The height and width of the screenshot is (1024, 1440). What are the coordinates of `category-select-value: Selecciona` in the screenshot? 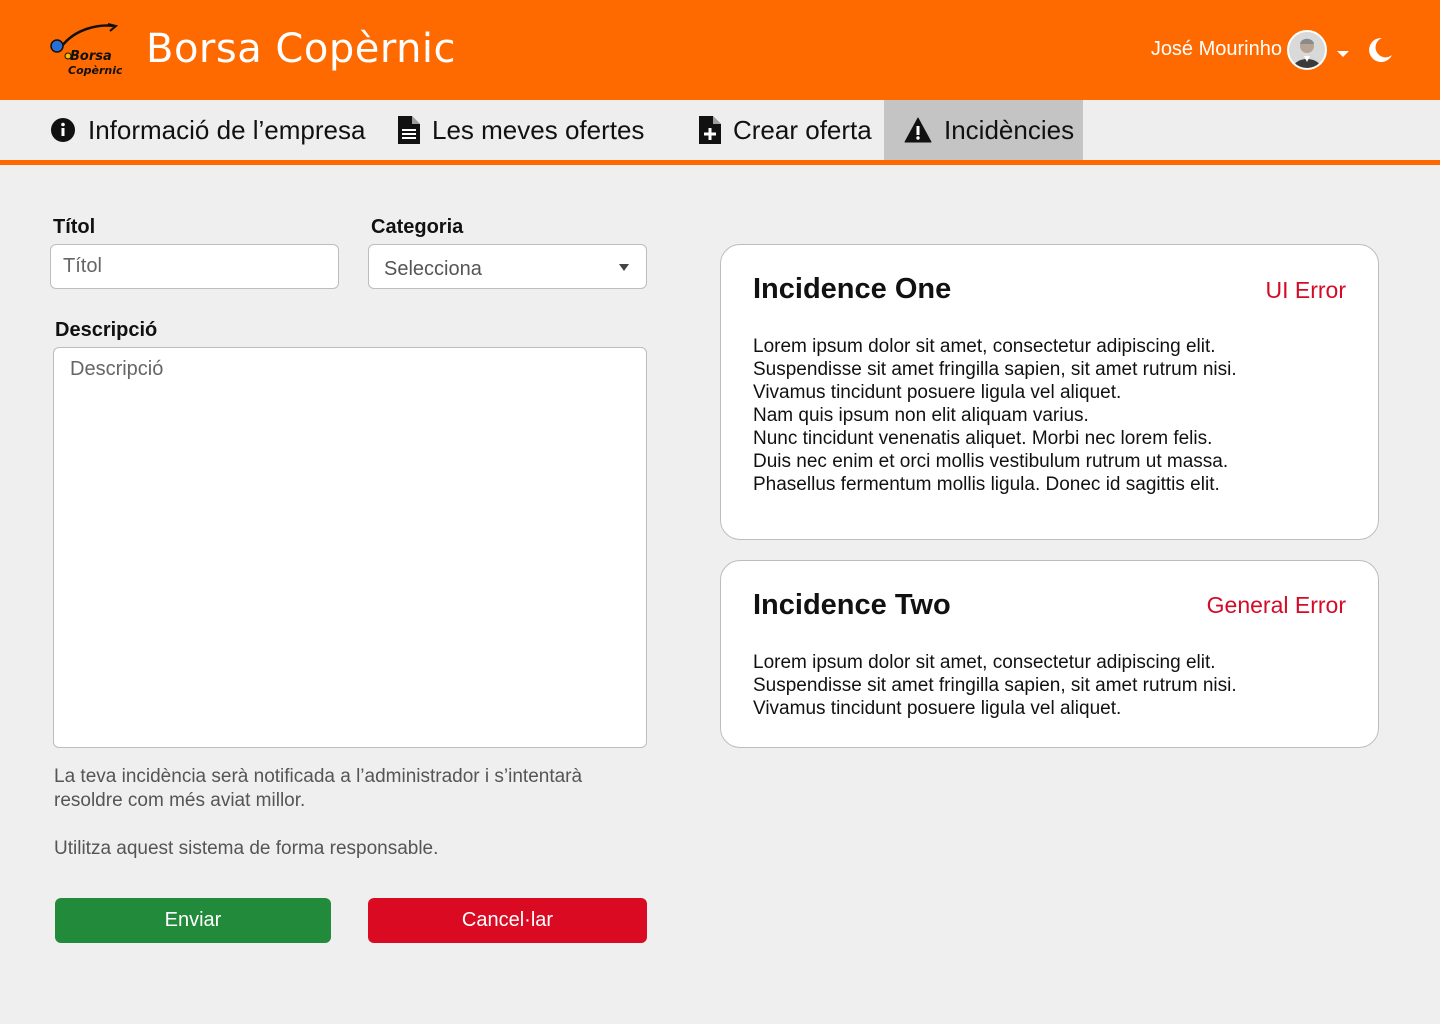 It's located at (433, 269).